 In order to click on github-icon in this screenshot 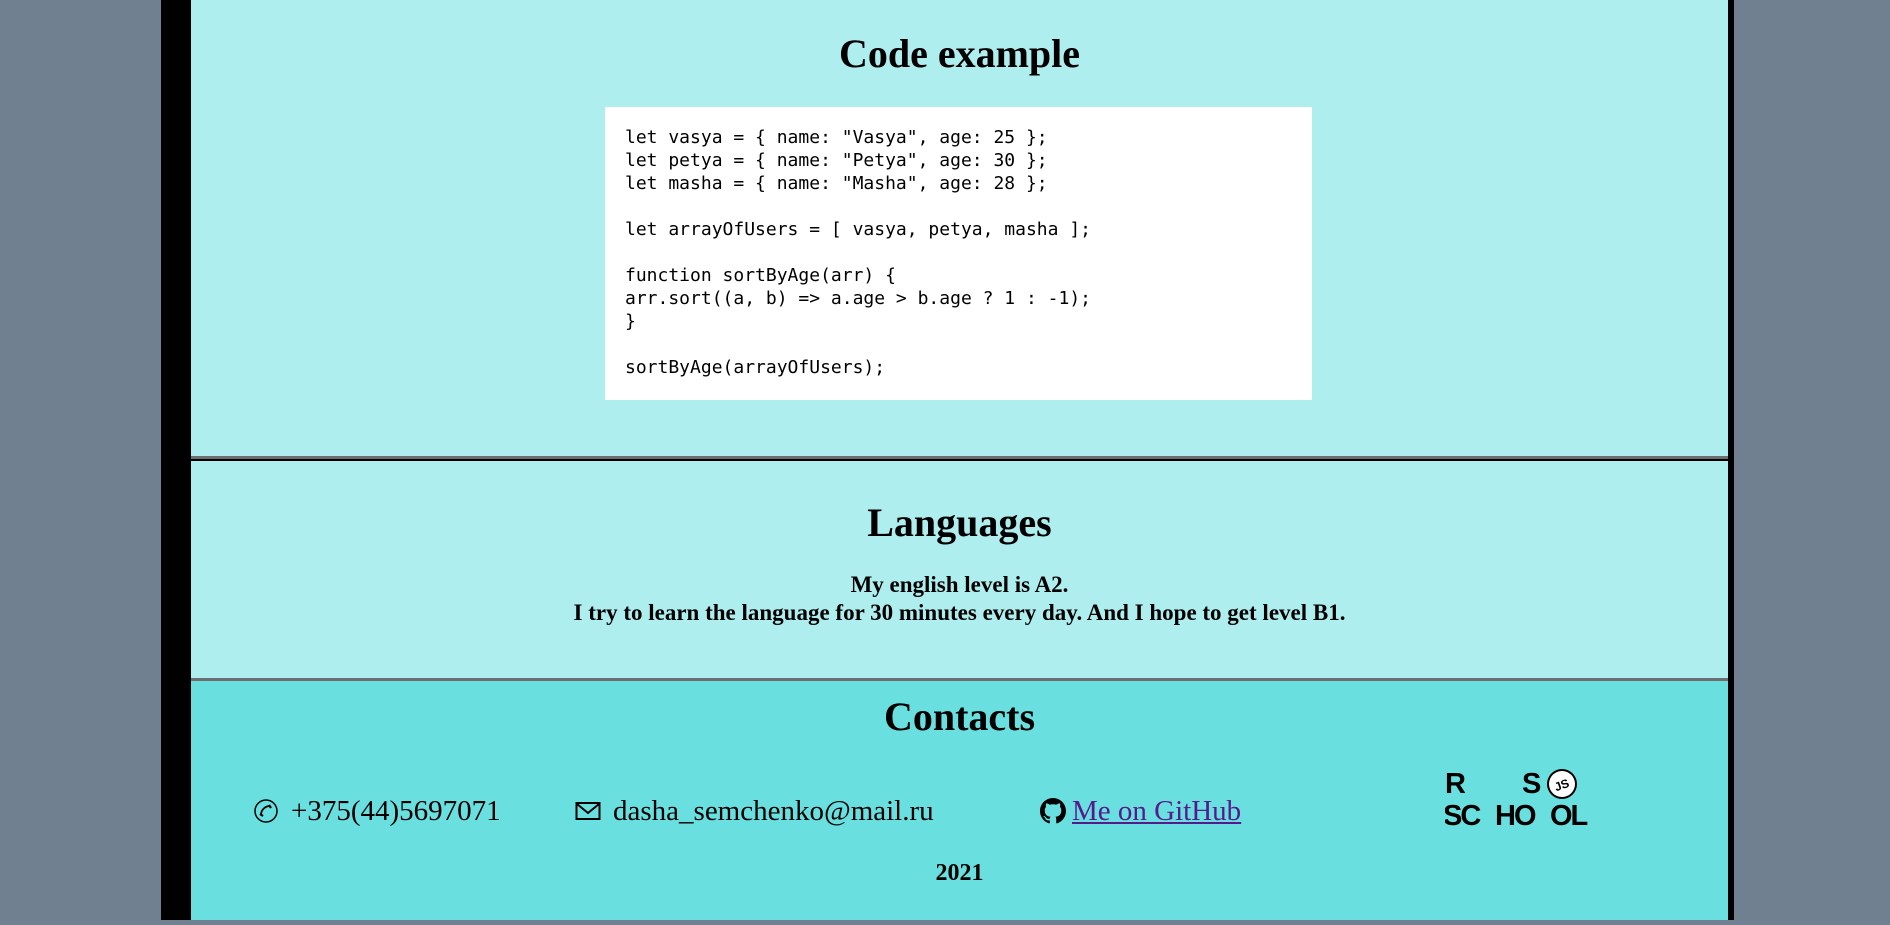, I will do `click(1053, 811)`.